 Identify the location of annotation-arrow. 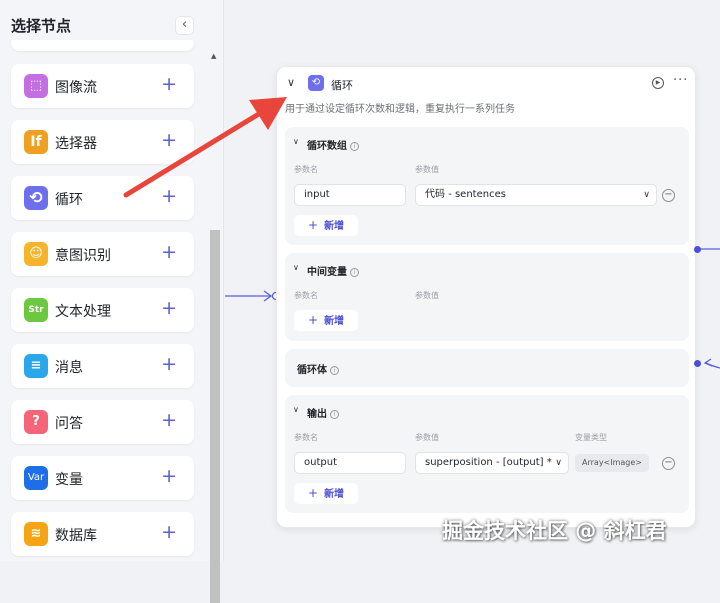
(205, 147).